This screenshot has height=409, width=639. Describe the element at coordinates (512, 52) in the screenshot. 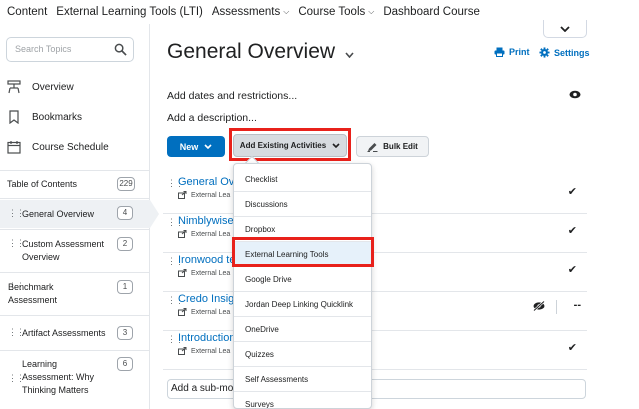

I see `print-button: Print` at that location.